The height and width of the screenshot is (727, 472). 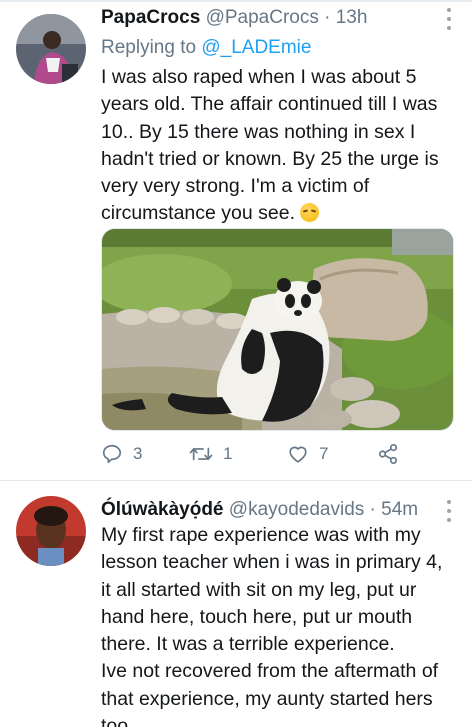 What do you see at coordinates (151, 47) in the screenshot?
I see `replying-to-label: Replying to` at bounding box center [151, 47].